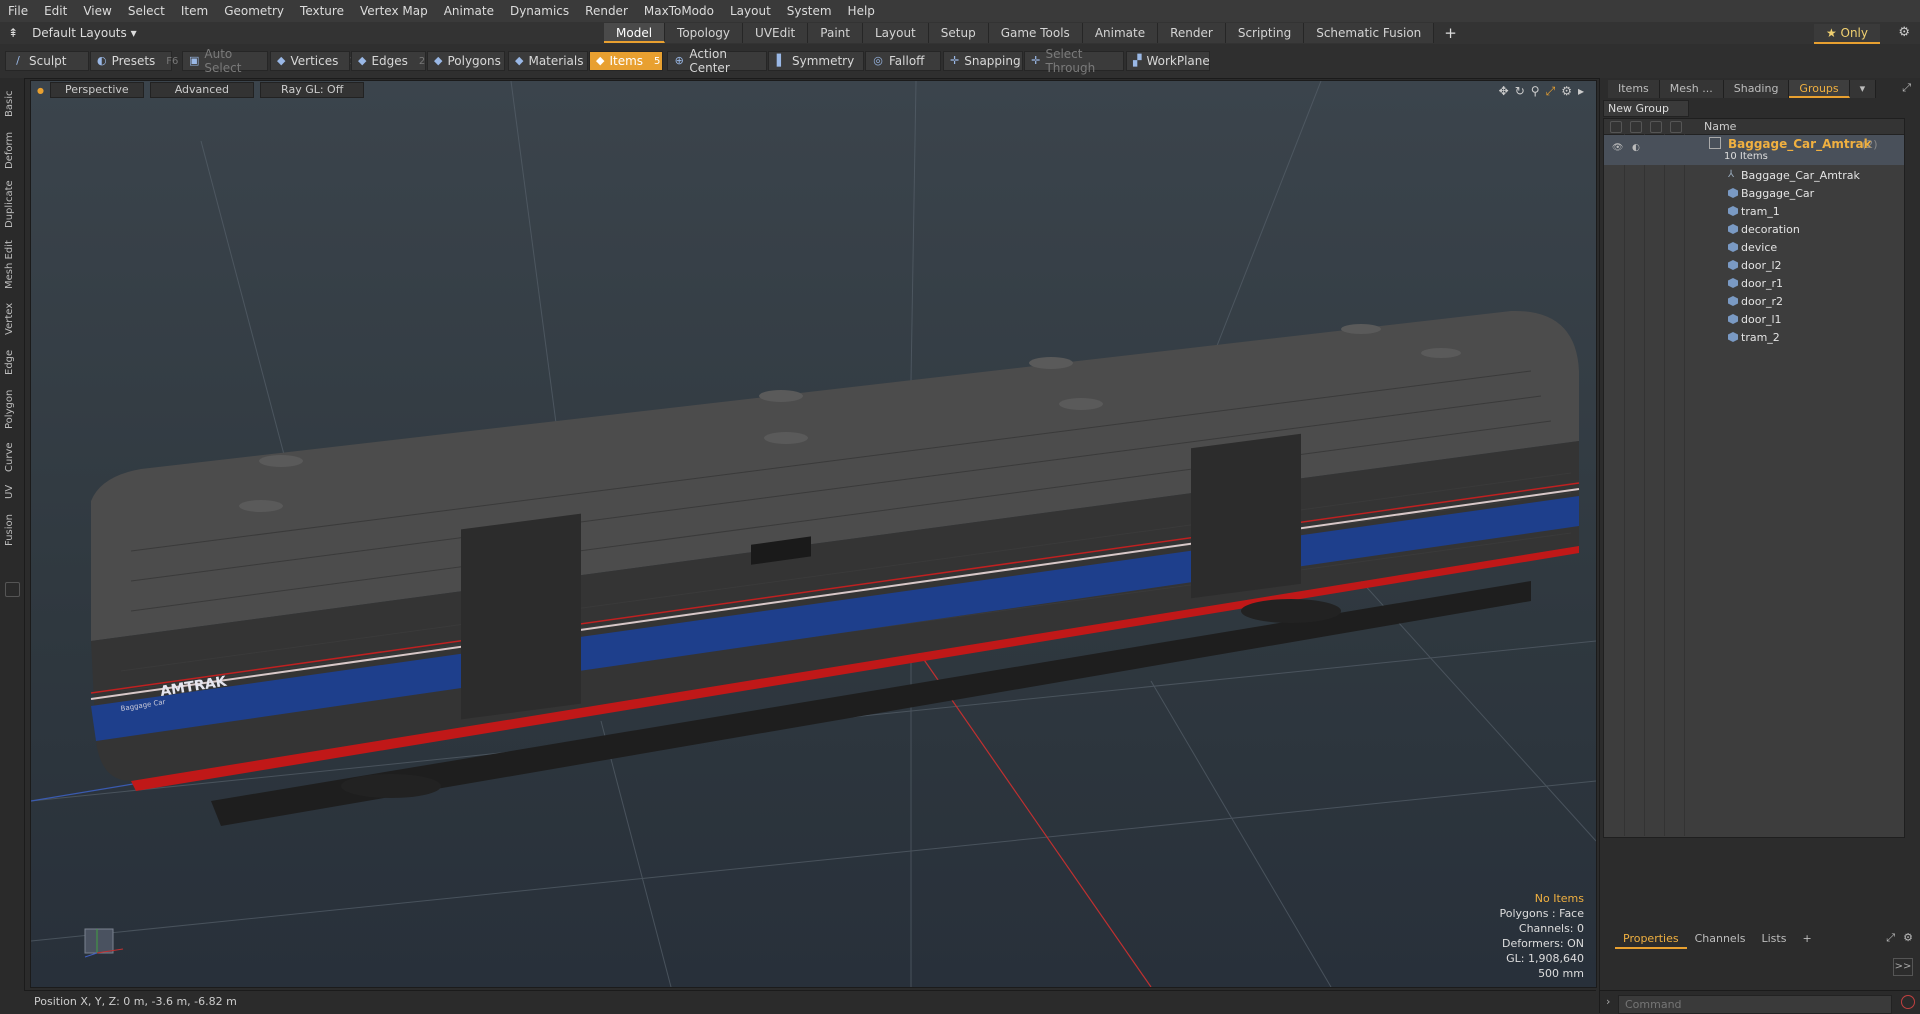 Image resolution: width=1920 pixels, height=1014 pixels. Describe the element at coordinates (1651, 940) in the screenshot. I see `tab-properties: Properties` at that location.